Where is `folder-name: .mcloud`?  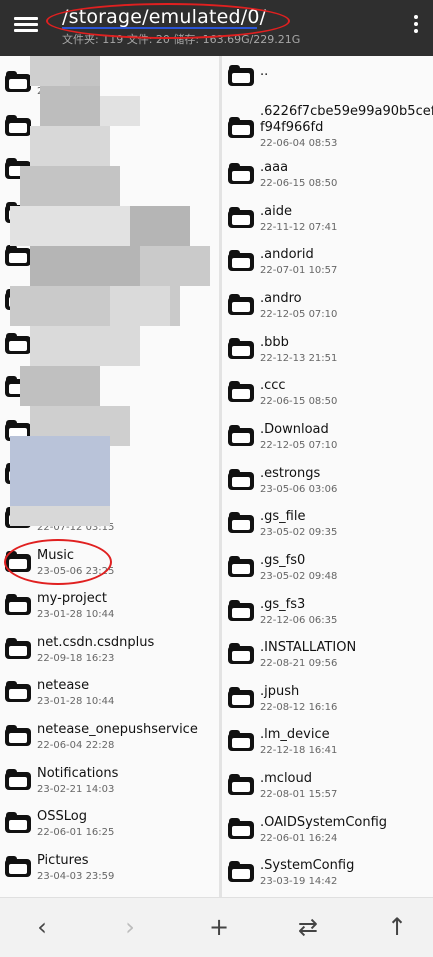 folder-name: .mcloud is located at coordinates (286, 779).